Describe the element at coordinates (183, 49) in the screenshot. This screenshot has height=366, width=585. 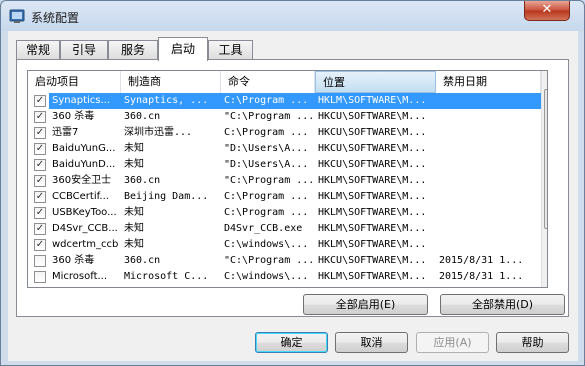
I see `tab-startup: 启动` at that location.